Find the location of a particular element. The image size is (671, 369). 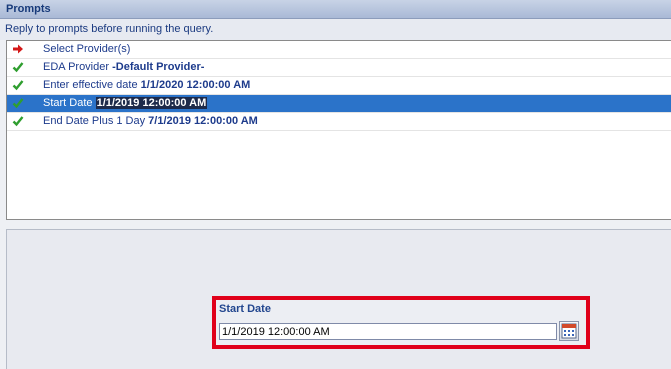

panel-title: Prompts is located at coordinates (28, 9).